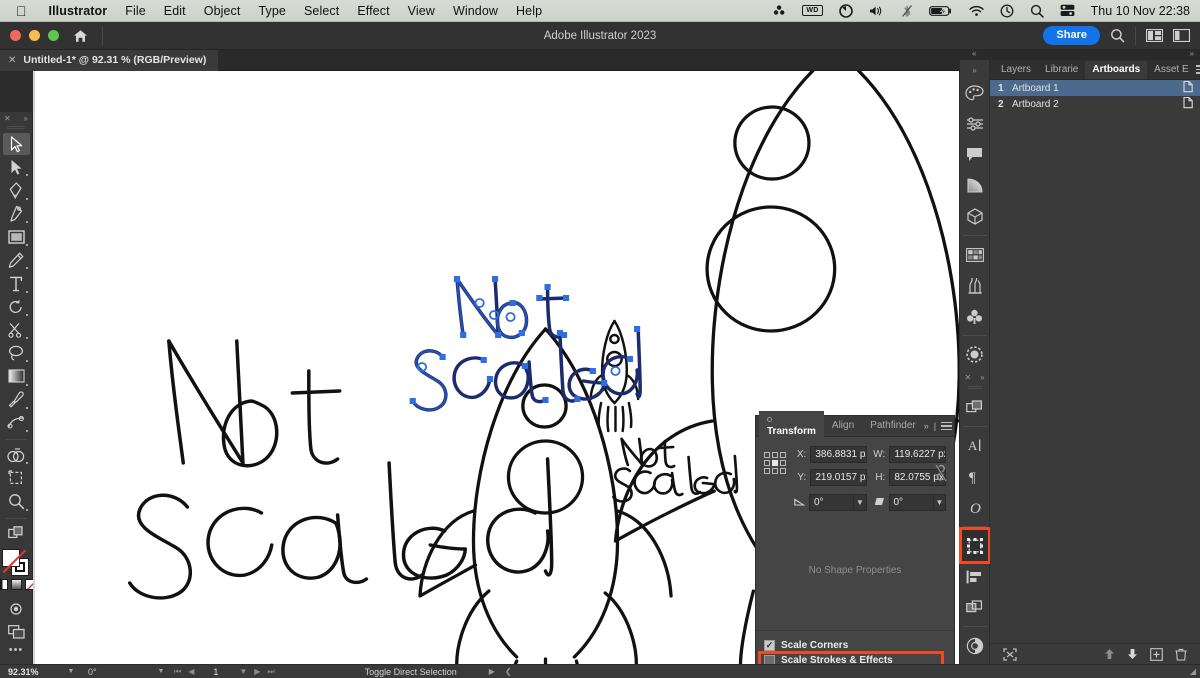  What do you see at coordinates (177, 672) in the screenshot?
I see `first-page-icon: ⏮` at bounding box center [177, 672].